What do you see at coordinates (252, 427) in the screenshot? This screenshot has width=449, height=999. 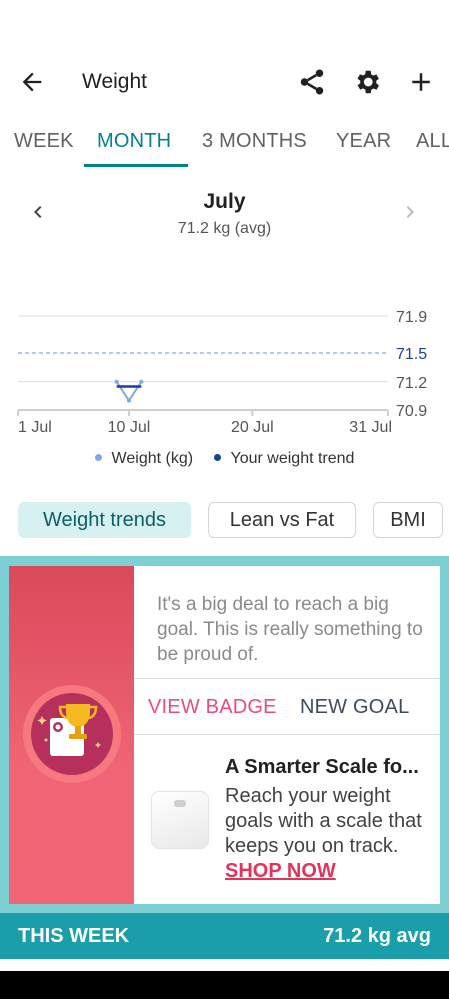 I see `x-tick-label: 20 Jul` at bounding box center [252, 427].